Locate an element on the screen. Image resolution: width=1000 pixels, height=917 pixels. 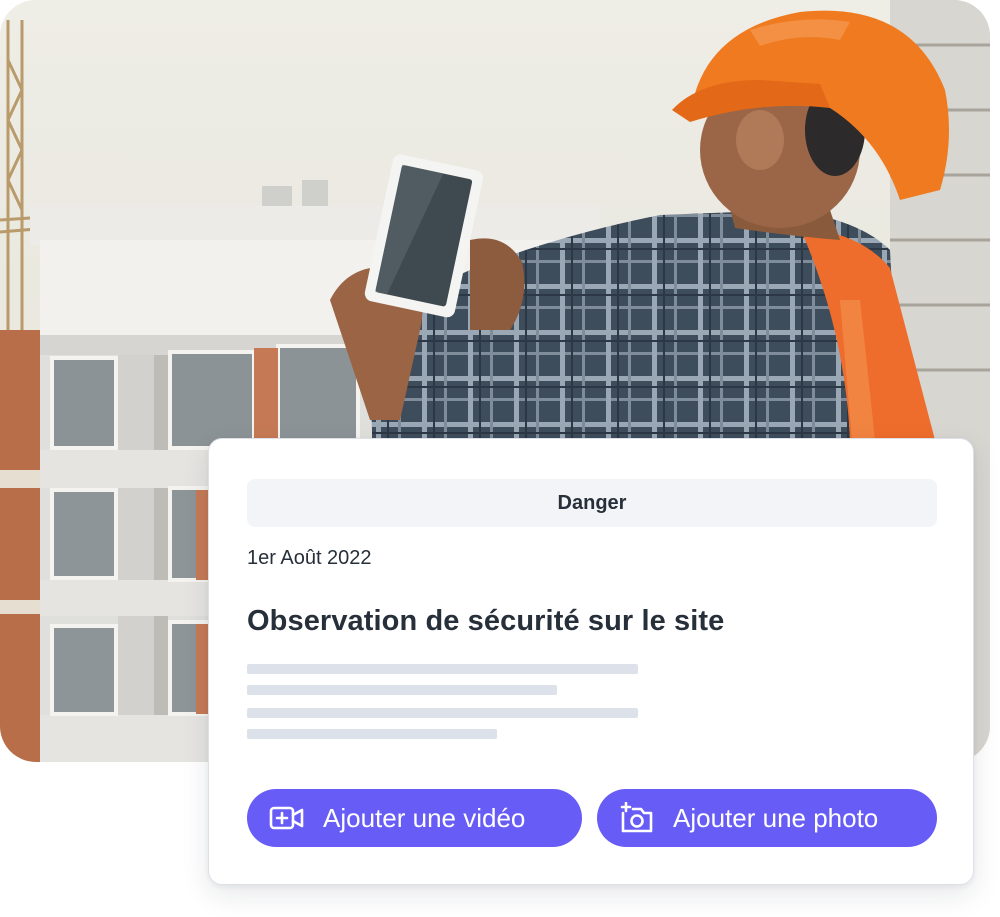
status-badge: Danger is located at coordinates (592, 503).